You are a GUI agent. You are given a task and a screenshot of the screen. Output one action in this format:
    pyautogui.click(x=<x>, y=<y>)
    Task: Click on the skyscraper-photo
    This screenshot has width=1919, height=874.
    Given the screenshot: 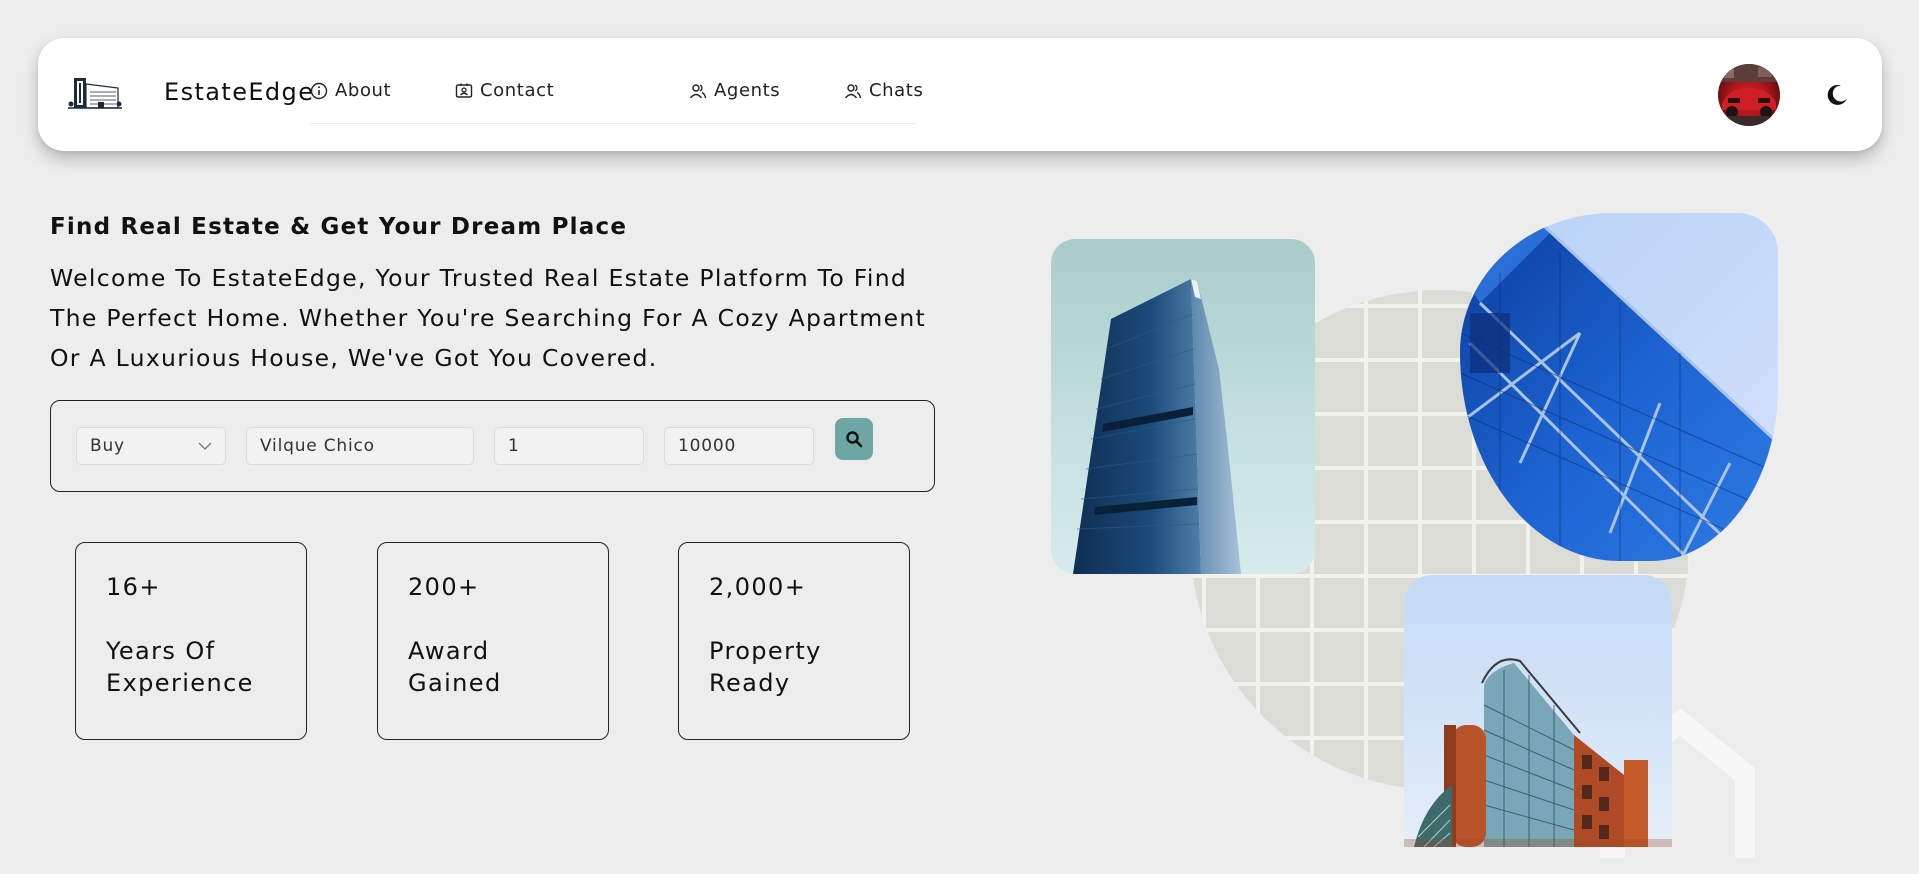 What is the action you would take?
    pyautogui.click(x=1183, y=406)
    